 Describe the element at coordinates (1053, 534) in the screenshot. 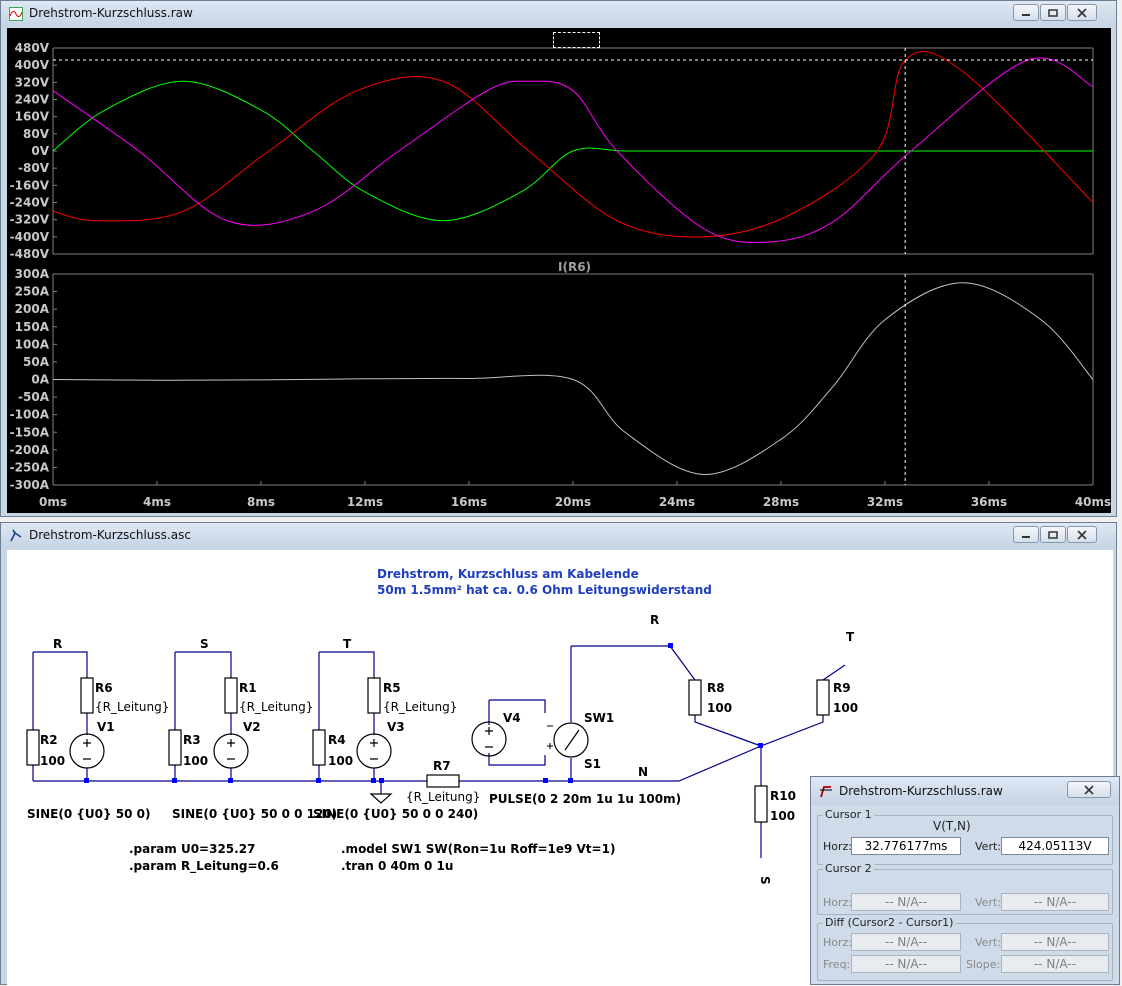

I see `schematic-restore-button` at that location.